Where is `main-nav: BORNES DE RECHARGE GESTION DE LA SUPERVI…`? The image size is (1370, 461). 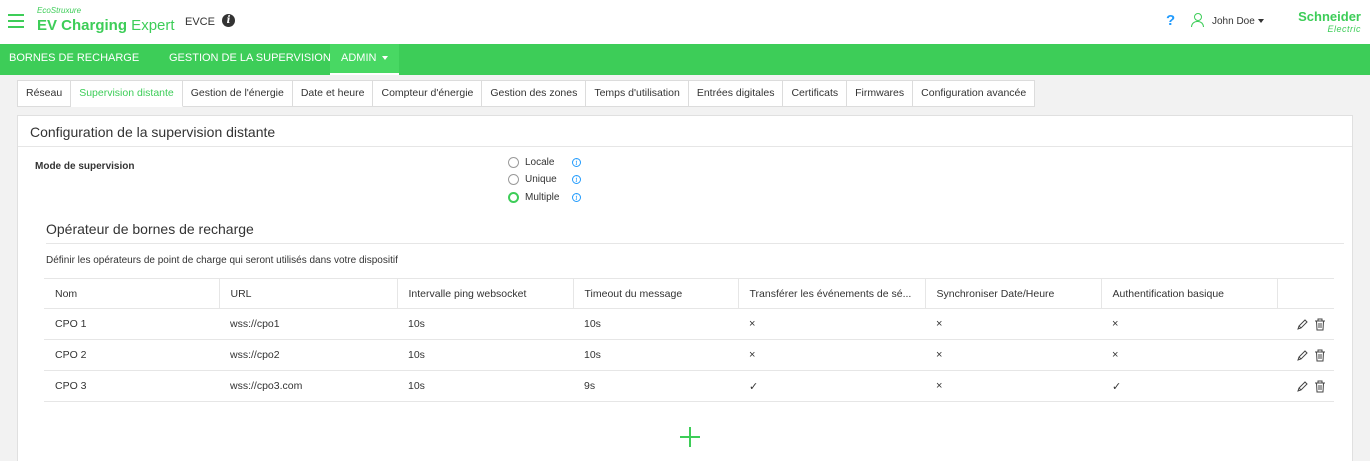
main-nav: BORNES DE RECHARGE GESTION DE LA SUPERVI… is located at coordinates (685, 59).